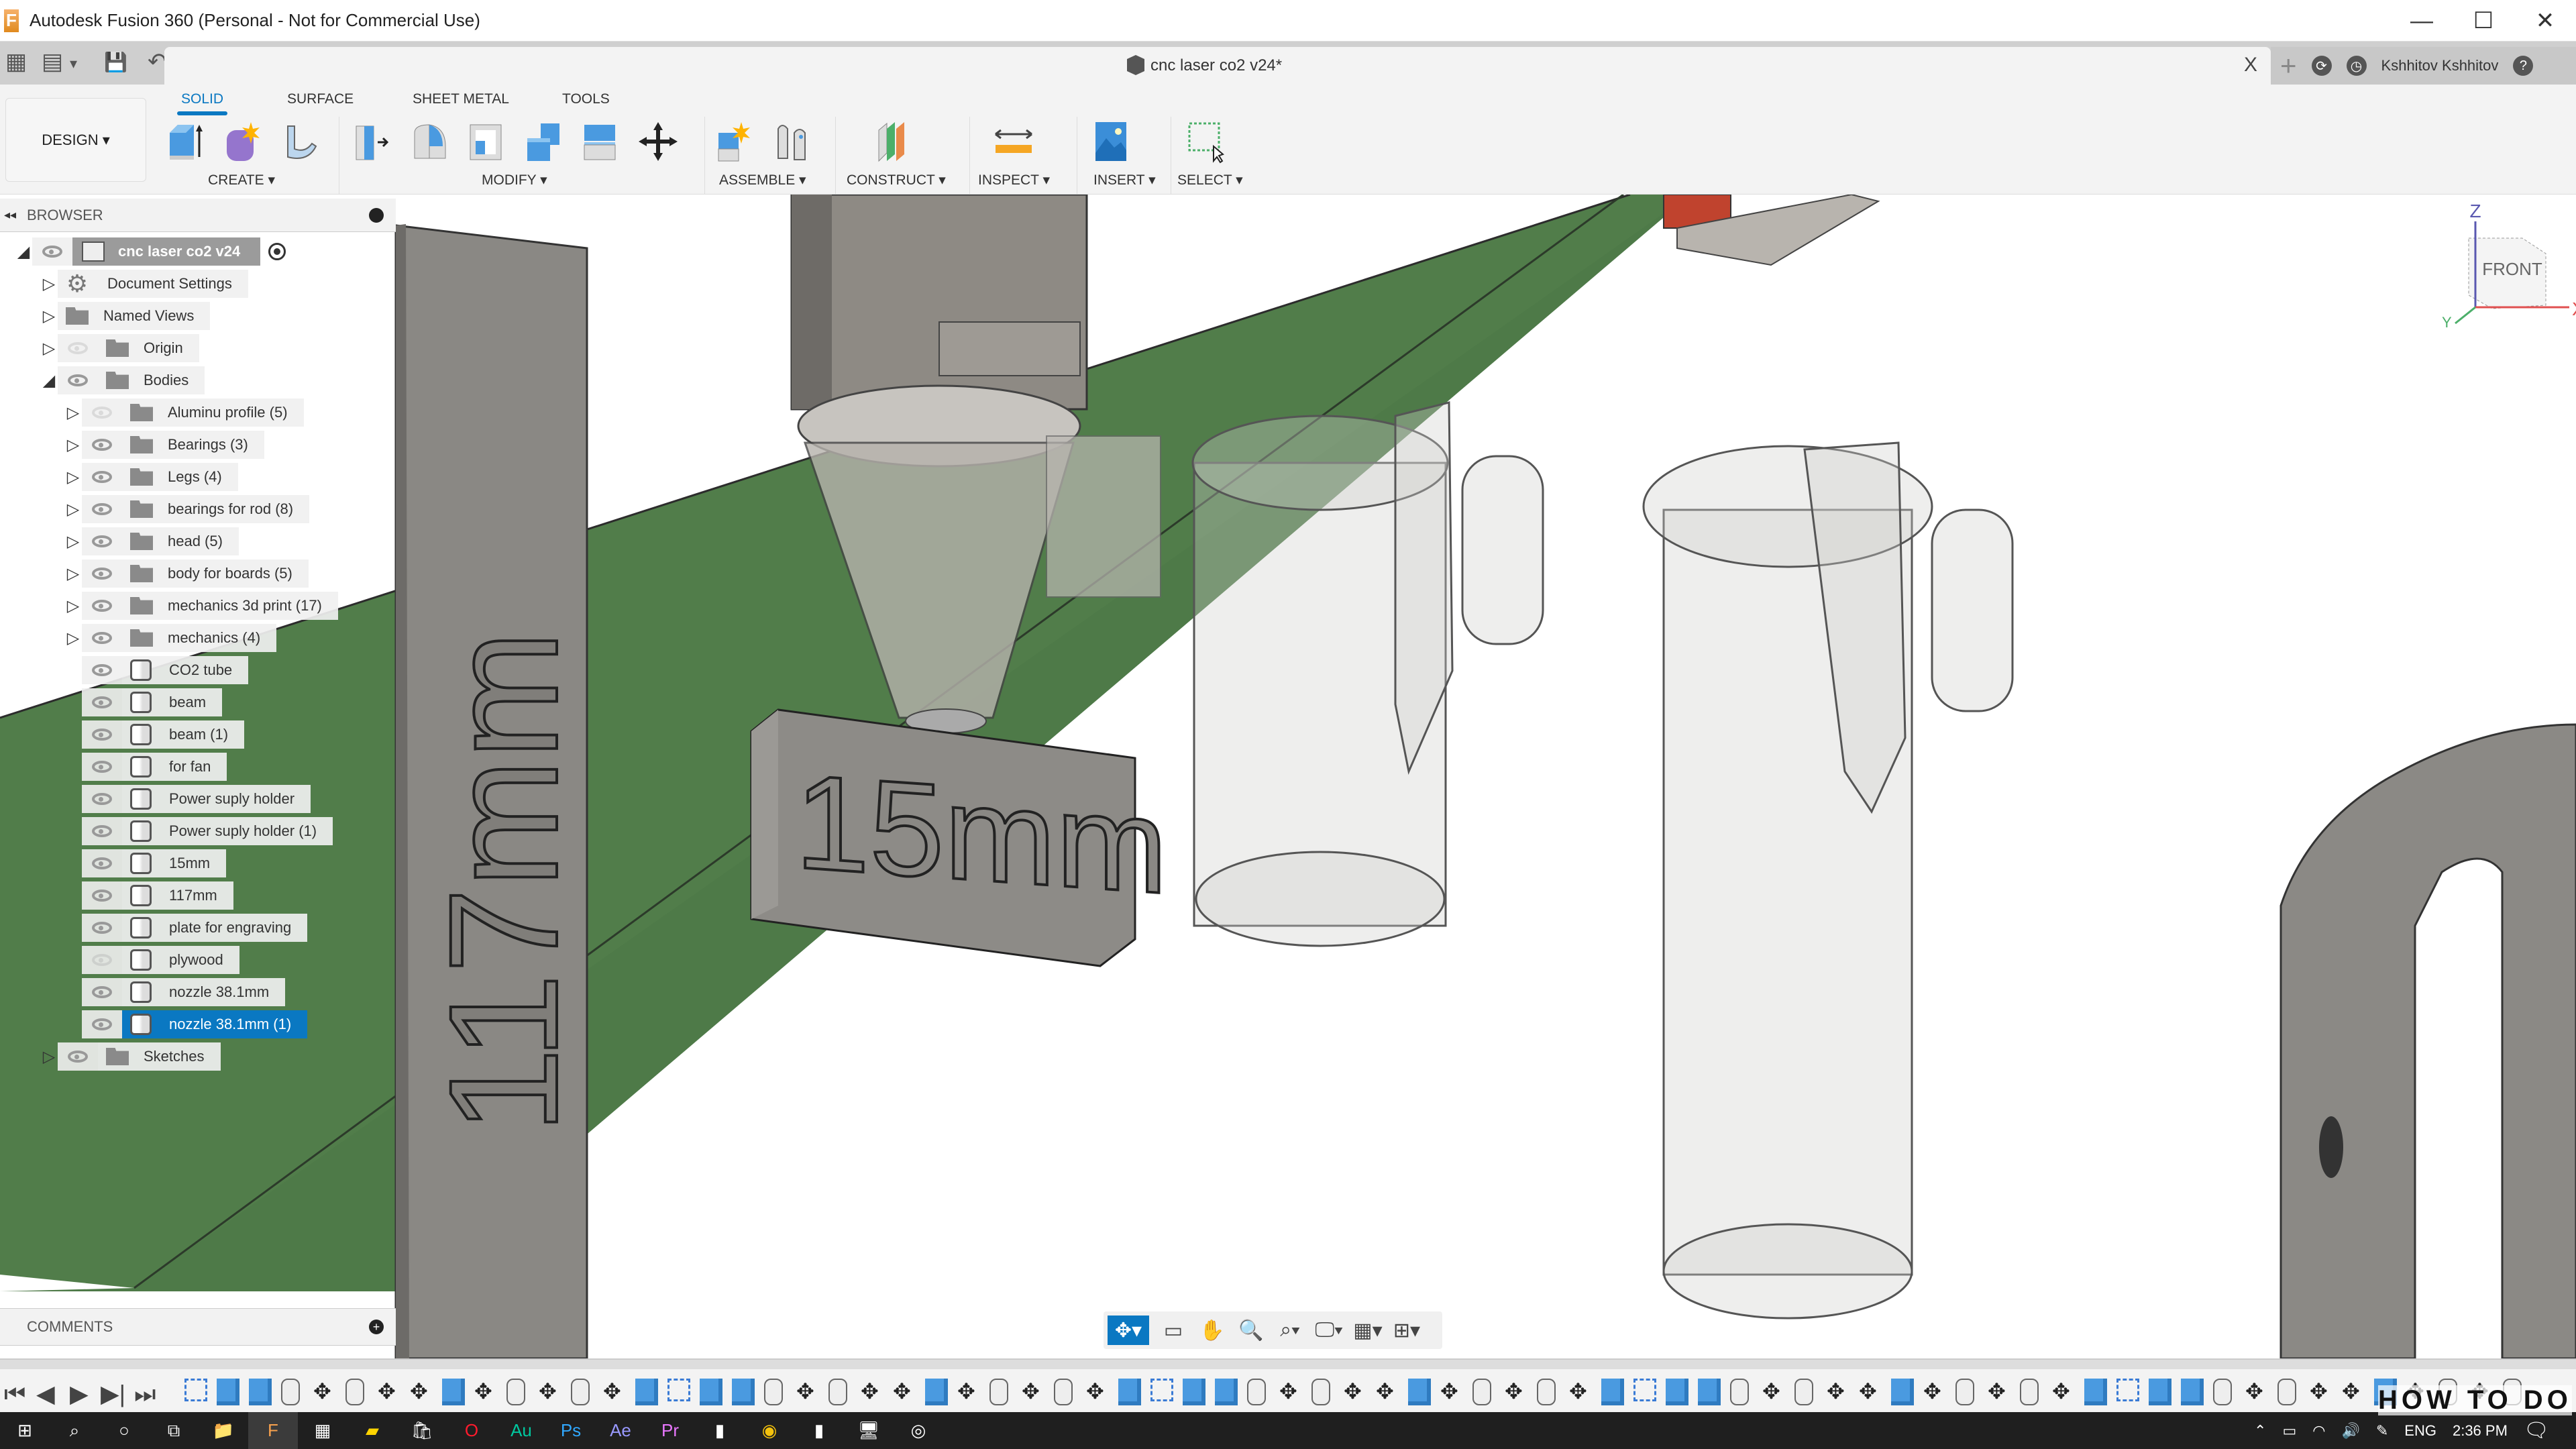 Image resolution: width=2576 pixels, height=1449 pixels. Describe the element at coordinates (1290, 1330) in the screenshot. I see `fit-icon: ⌕▾` at that location.